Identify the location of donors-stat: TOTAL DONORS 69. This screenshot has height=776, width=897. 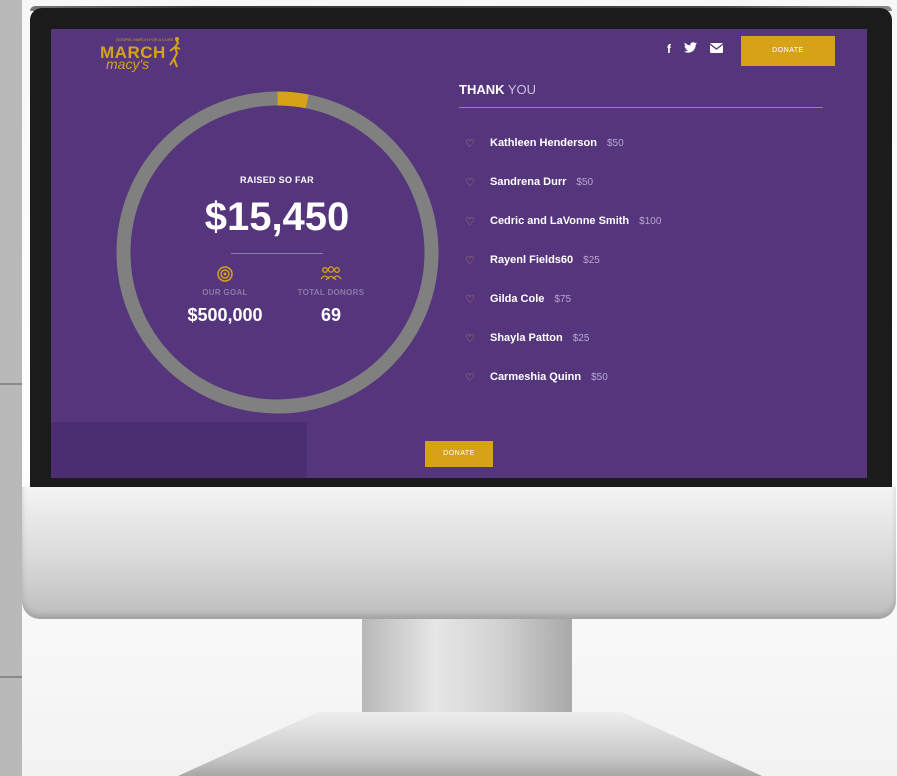
(331, 296).